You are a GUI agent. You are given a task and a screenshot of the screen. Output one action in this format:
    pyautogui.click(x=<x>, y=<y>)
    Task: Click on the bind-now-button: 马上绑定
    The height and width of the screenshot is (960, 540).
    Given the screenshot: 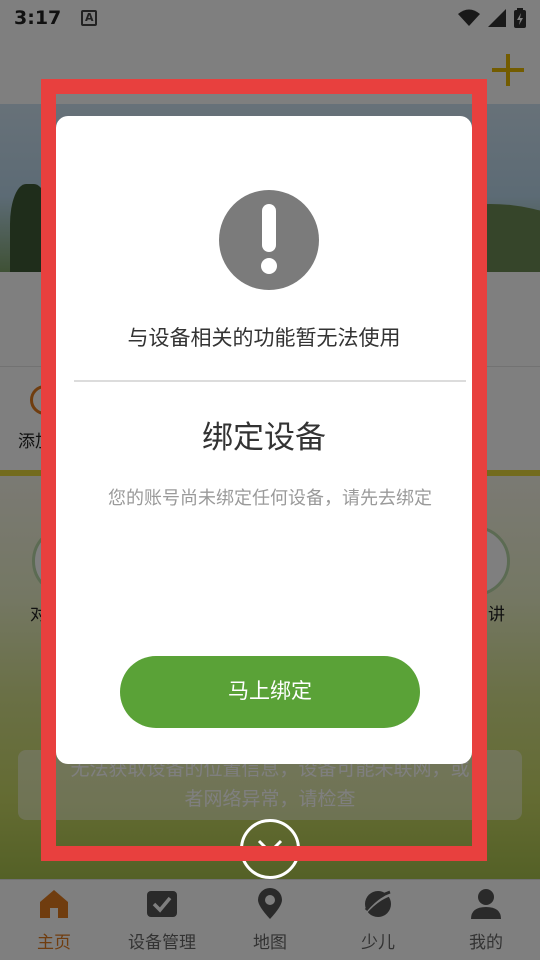 What is the action you would take?
    pyautogui.click(x=270, y=692)
    